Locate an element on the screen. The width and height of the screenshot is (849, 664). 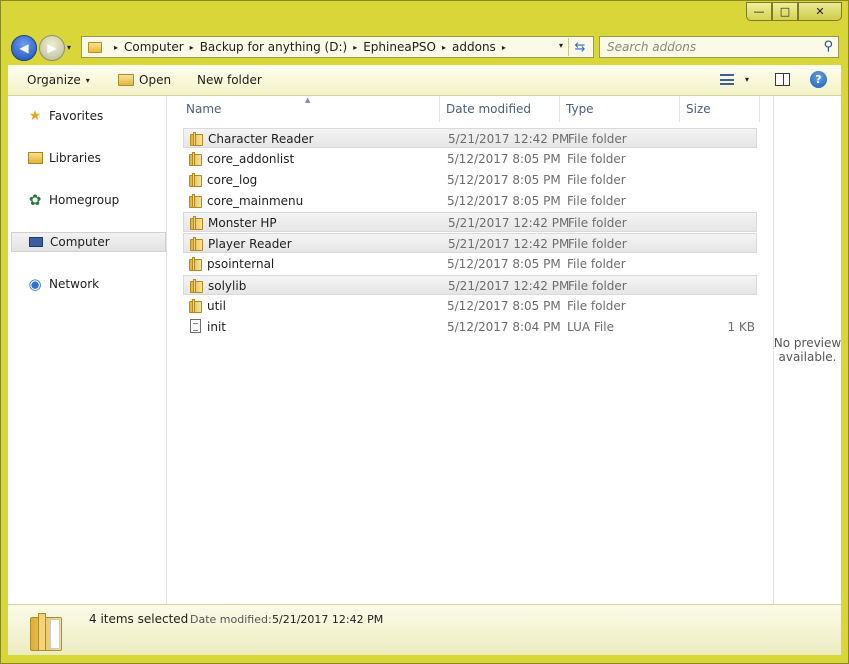
selection-folder-icon is located at coordinates (47, 632).